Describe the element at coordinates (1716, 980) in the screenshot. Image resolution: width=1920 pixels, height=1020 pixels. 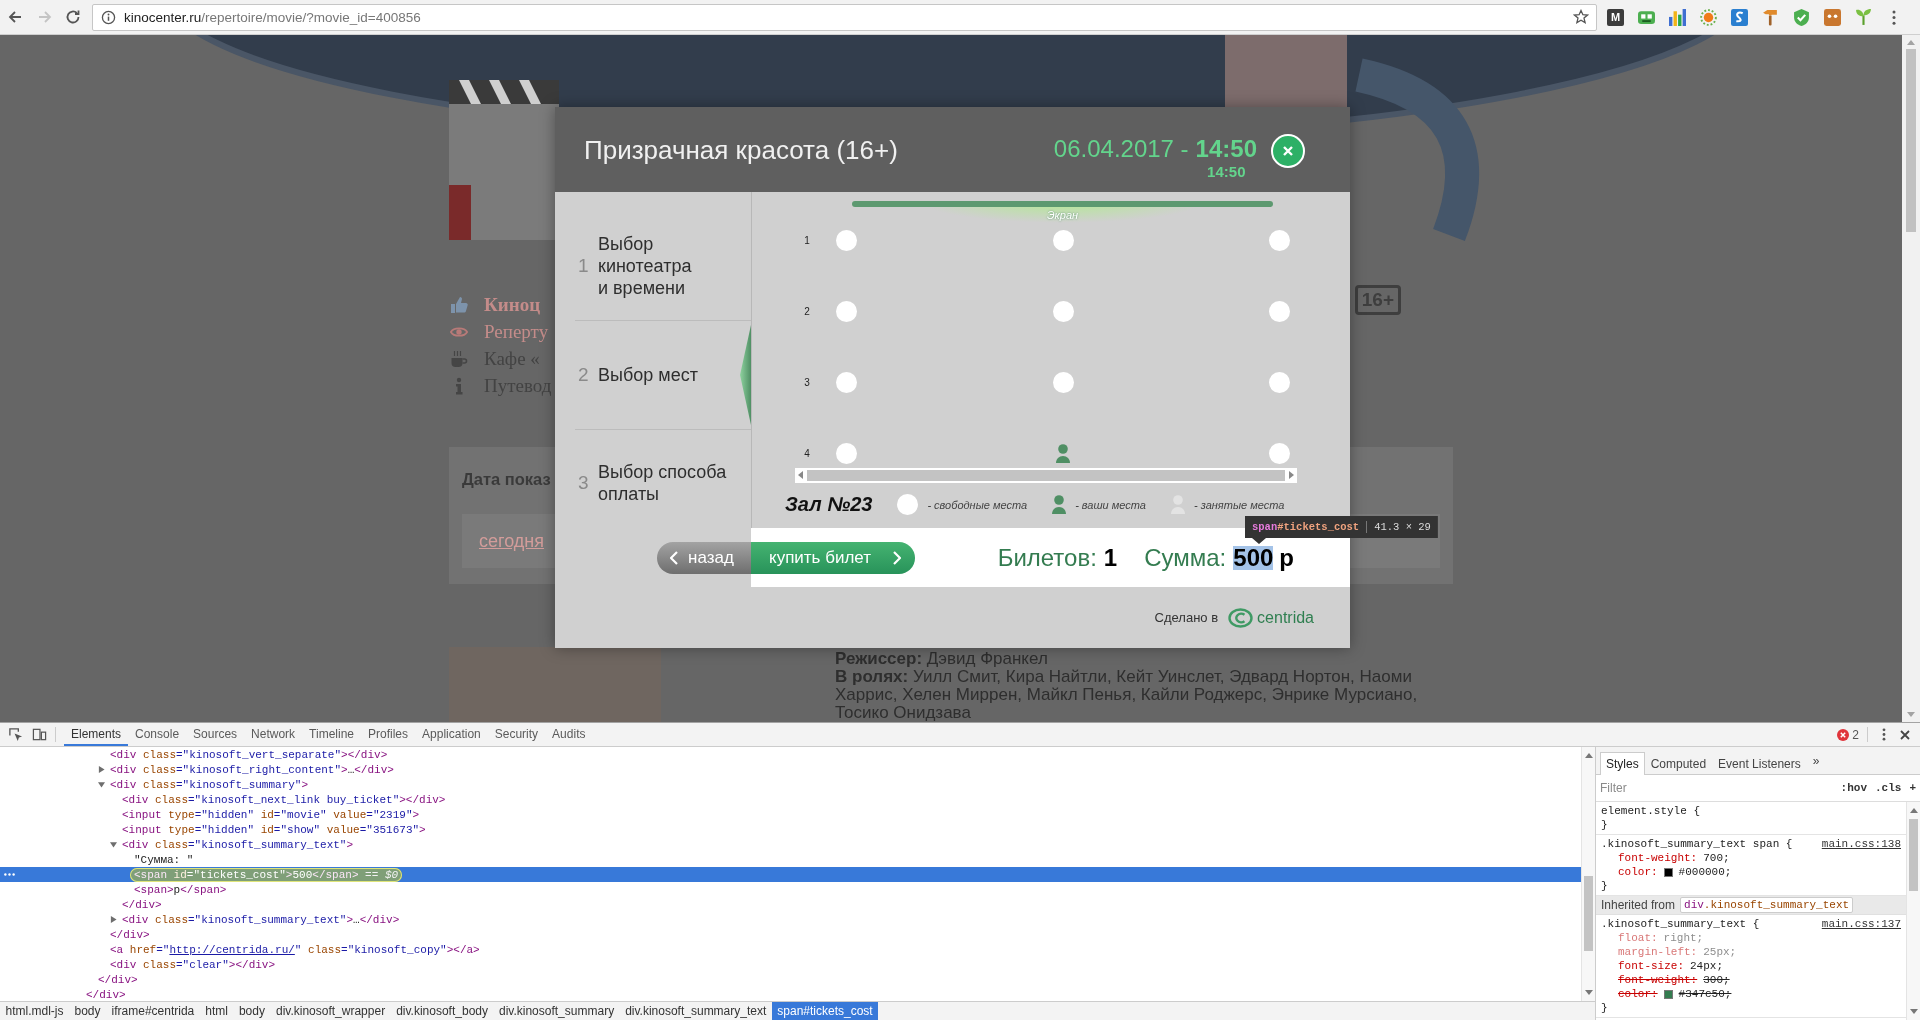
I see `css-property-value: 300;` at that location.